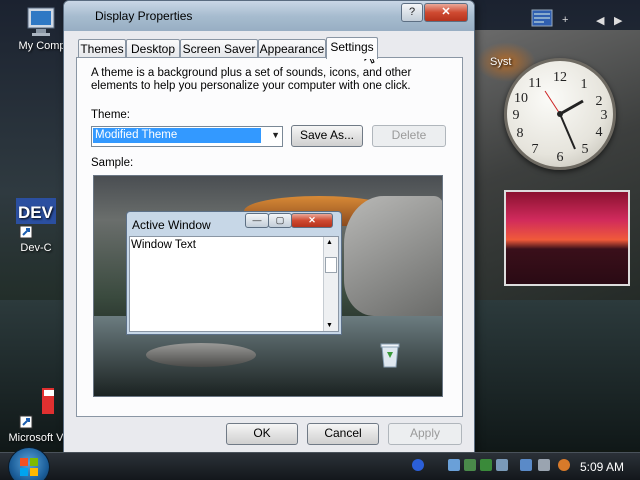 The width and height of the screenshot is (640, 480). What do you see at coordinates (29, 467) in the screenshot?
I see `windows-logo-icon` at bounding box center [29, 467].